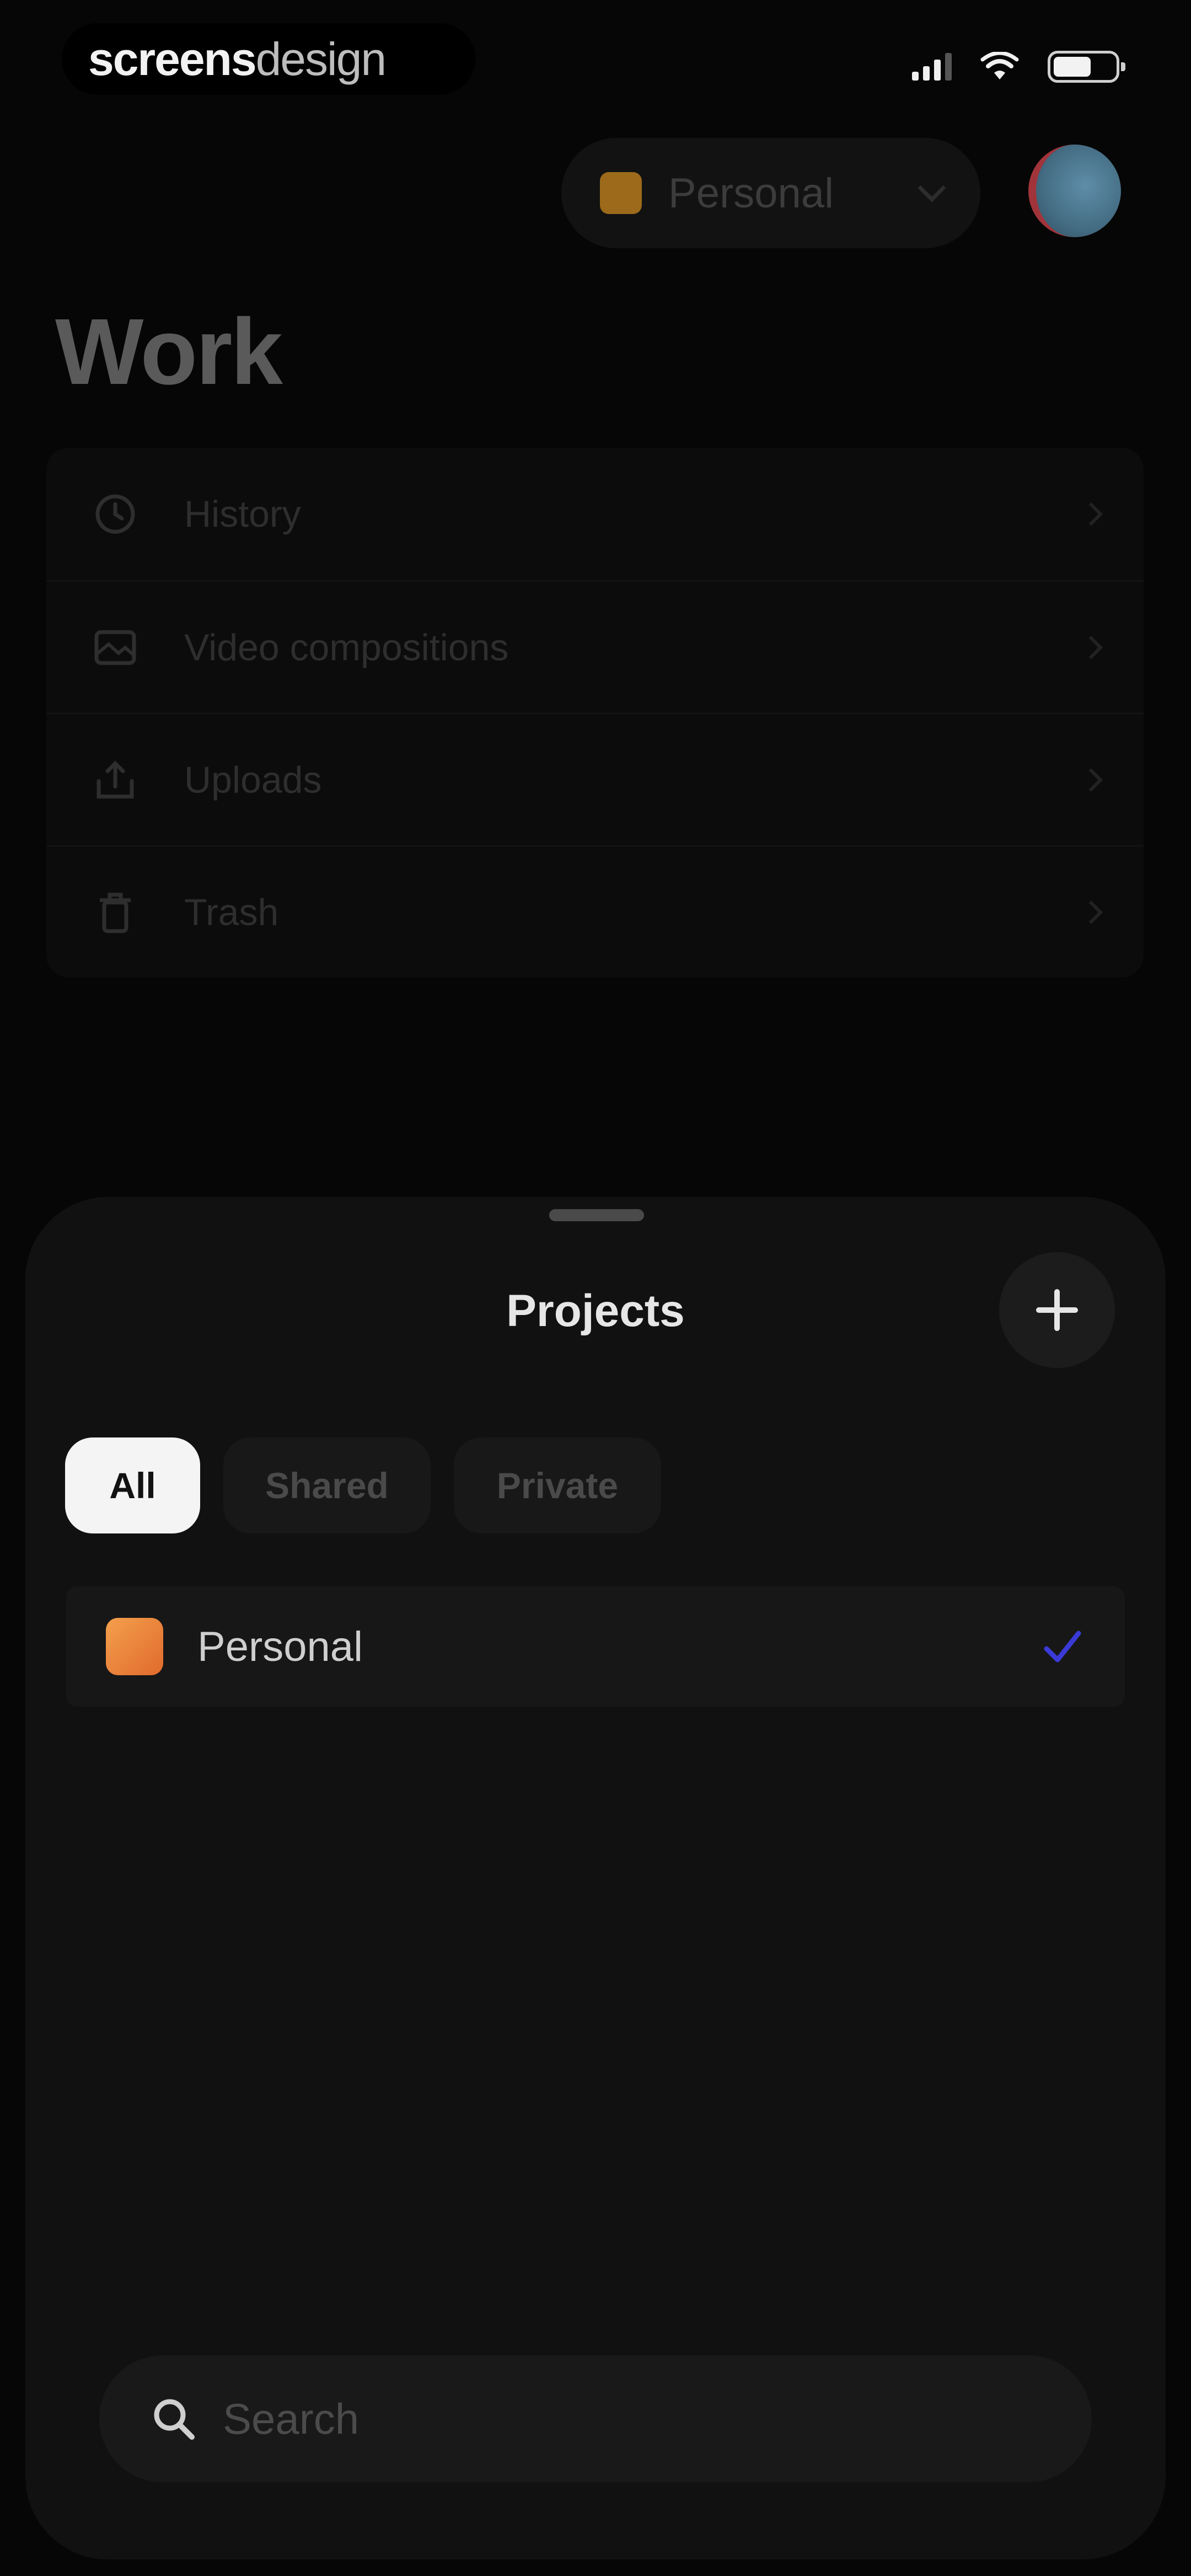 The image size is (1191, 2576). Describe the element at coordinates (174, 2419) in the screenshot. I see `search-icon` at that location.